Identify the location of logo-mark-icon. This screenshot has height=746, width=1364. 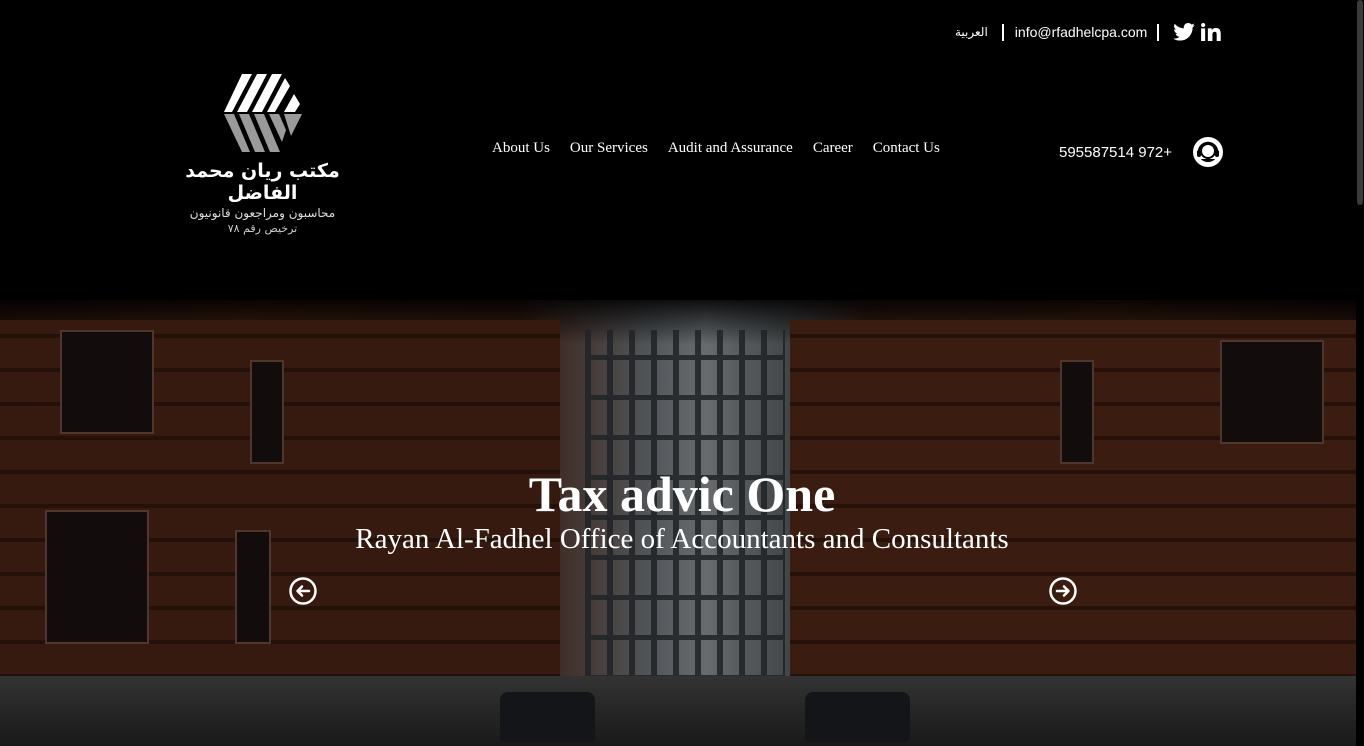
(262, 113).